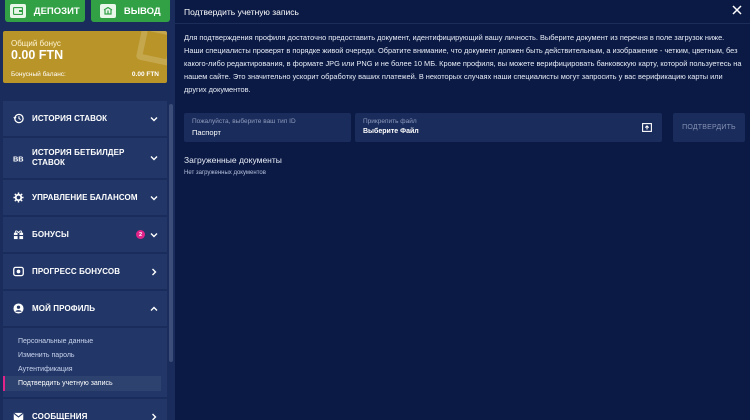  I want to click on main-header: Подтвердить учетную запись, so click(462, 12).